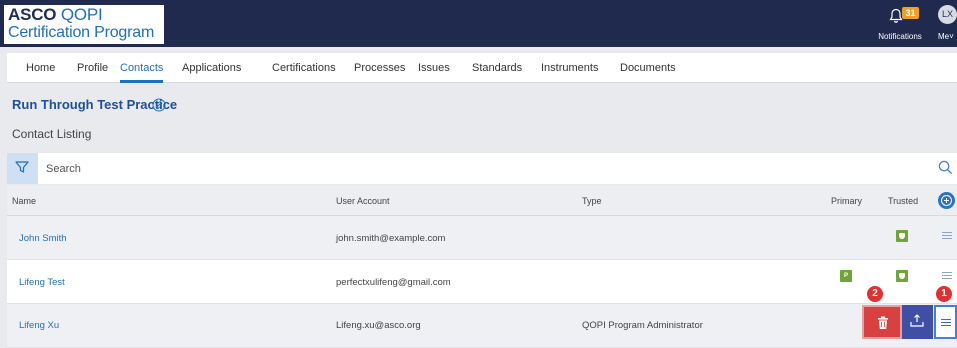  I want to click on section-title: Contact Listing, so click(52, 134).